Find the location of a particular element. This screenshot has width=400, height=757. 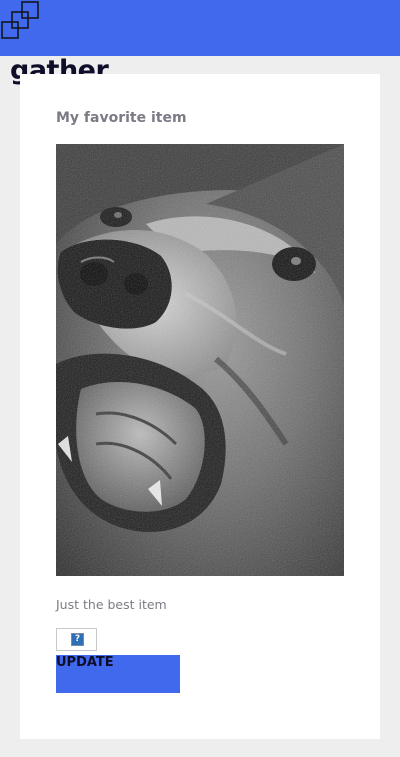

item-description: Just the best item is located at coordinates (111, 604).